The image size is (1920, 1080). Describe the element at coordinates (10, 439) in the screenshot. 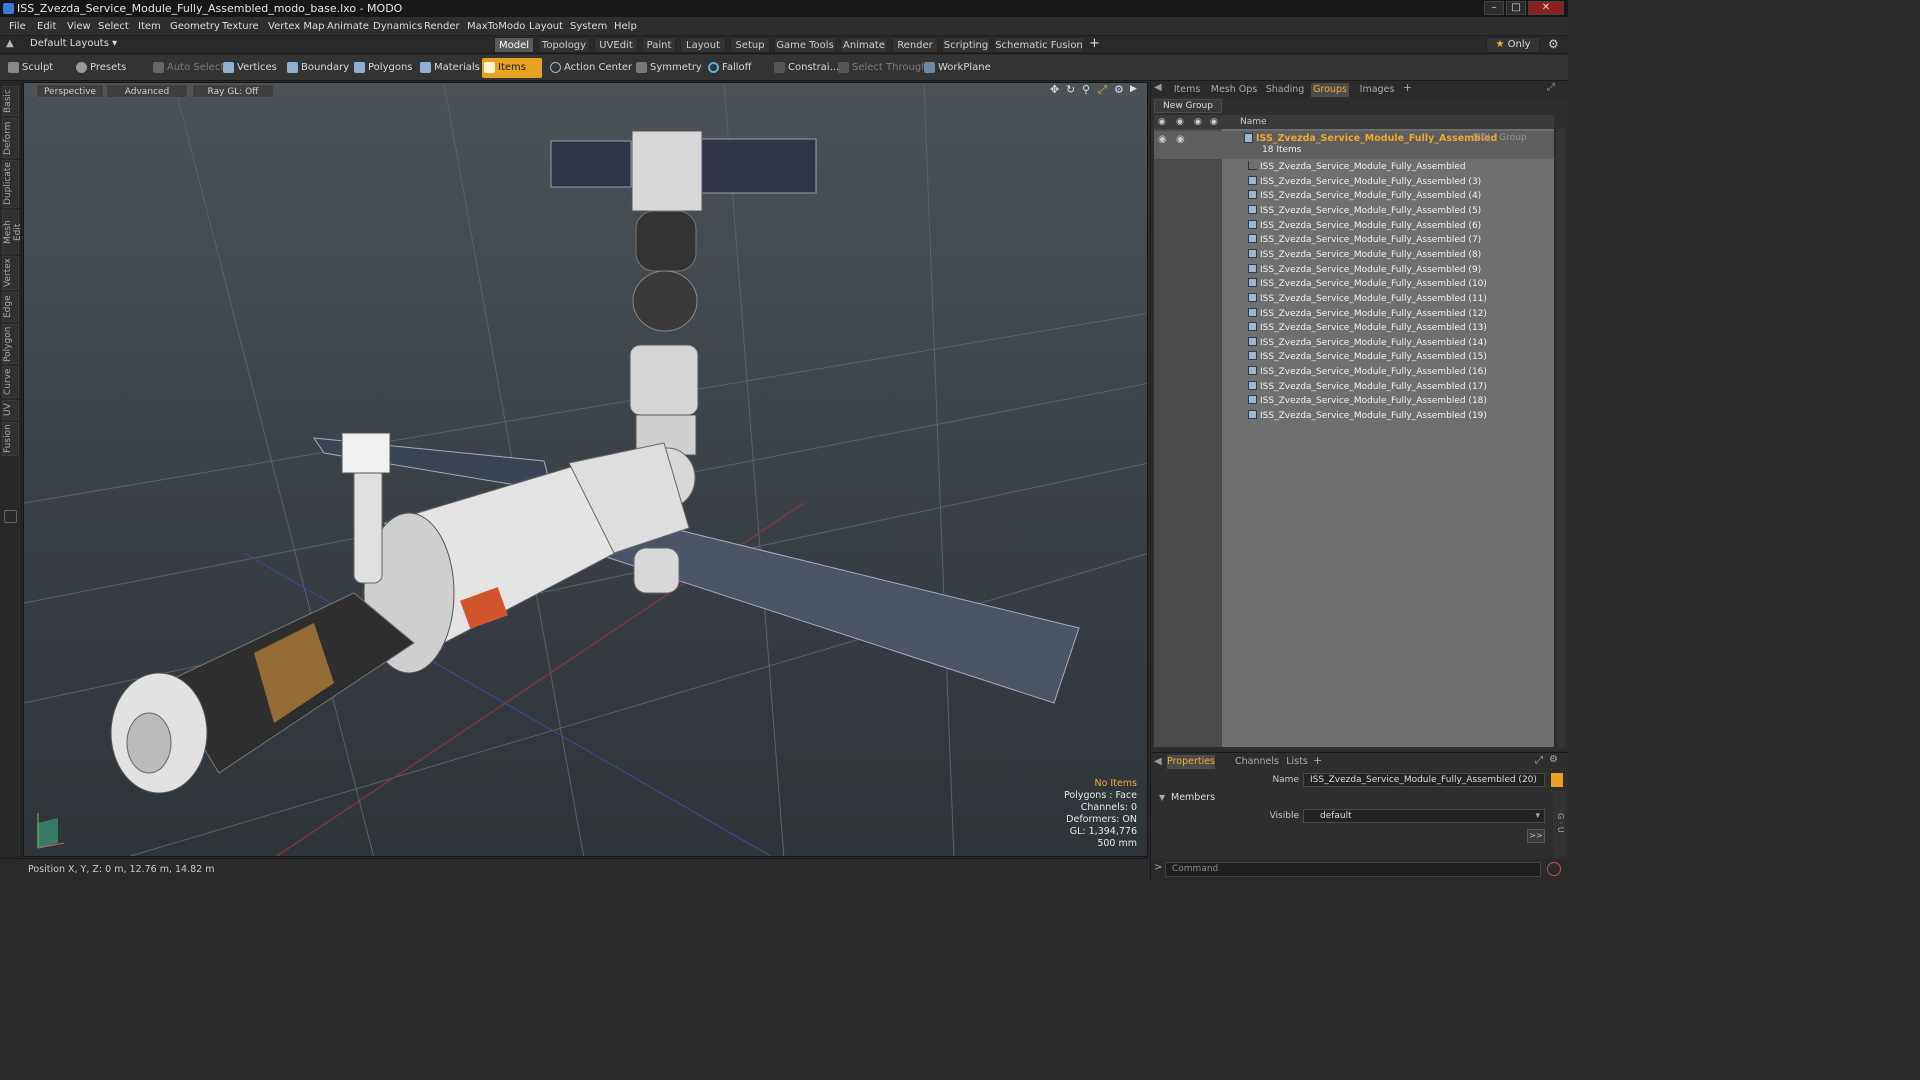

I see `tool-tab-fusion: Fusion` at that location.